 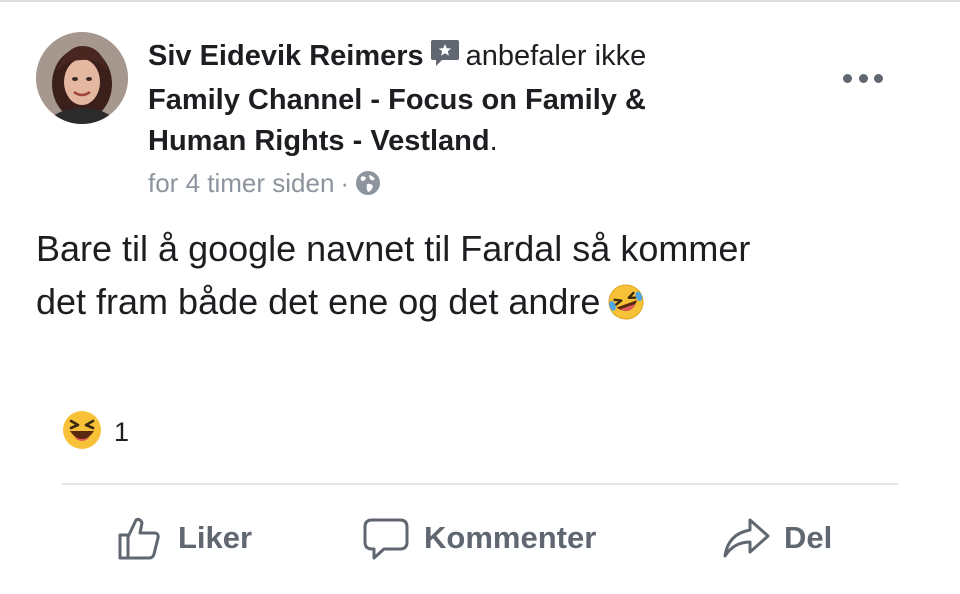 I want to click on post-body-line-2-text: det fram både det ene og det andre, so click(x=318, y=301).